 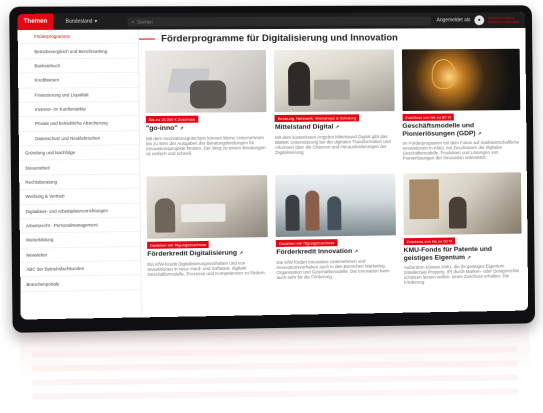 What do you see at coordinates (453, 20) in the screenshot?
I see `user-label: Angemeldet als` at bounding box center [453, 20].